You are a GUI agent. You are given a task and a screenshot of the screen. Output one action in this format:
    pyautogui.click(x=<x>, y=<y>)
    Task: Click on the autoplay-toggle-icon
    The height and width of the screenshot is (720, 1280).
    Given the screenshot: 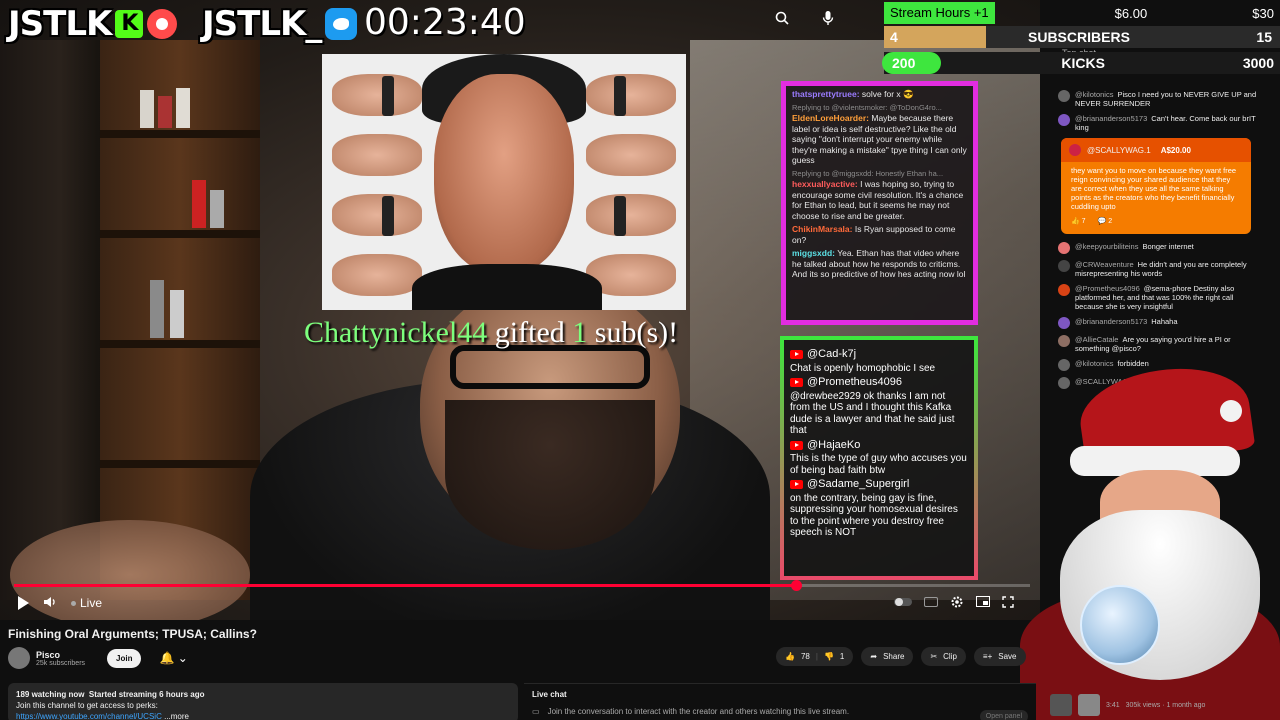 What is the action you would take?
    pyautogui.click(x=903, y=603)
    